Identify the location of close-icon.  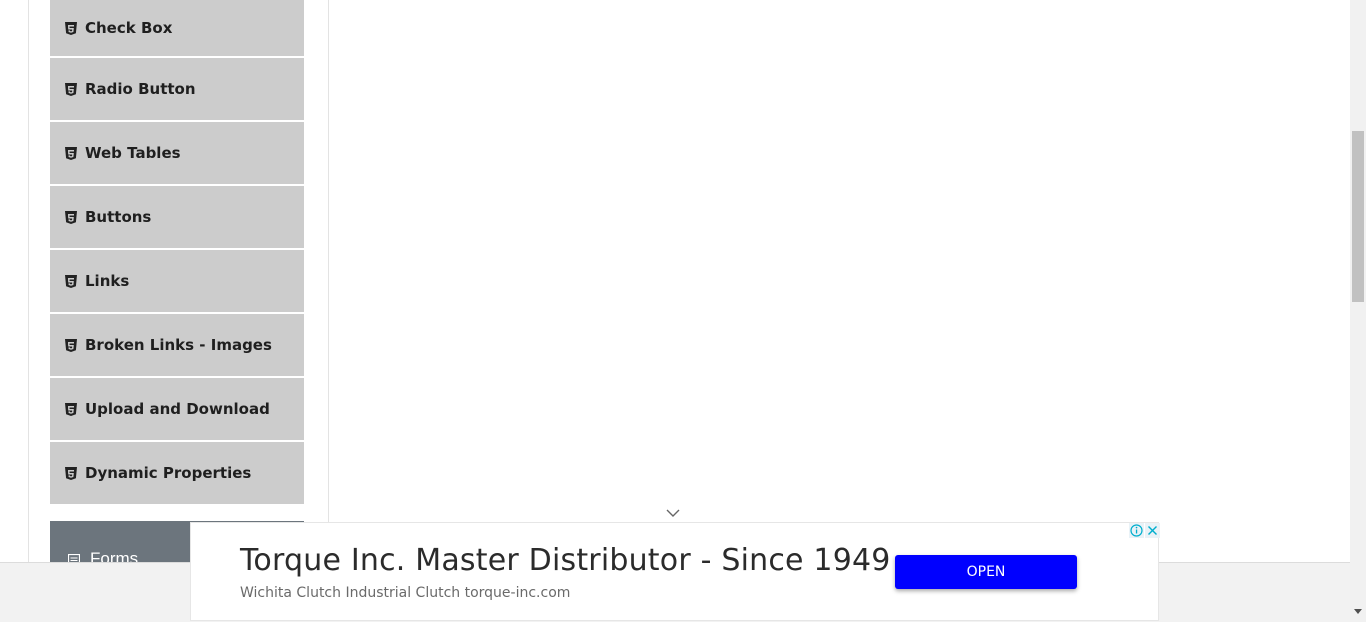
(1152, 530).